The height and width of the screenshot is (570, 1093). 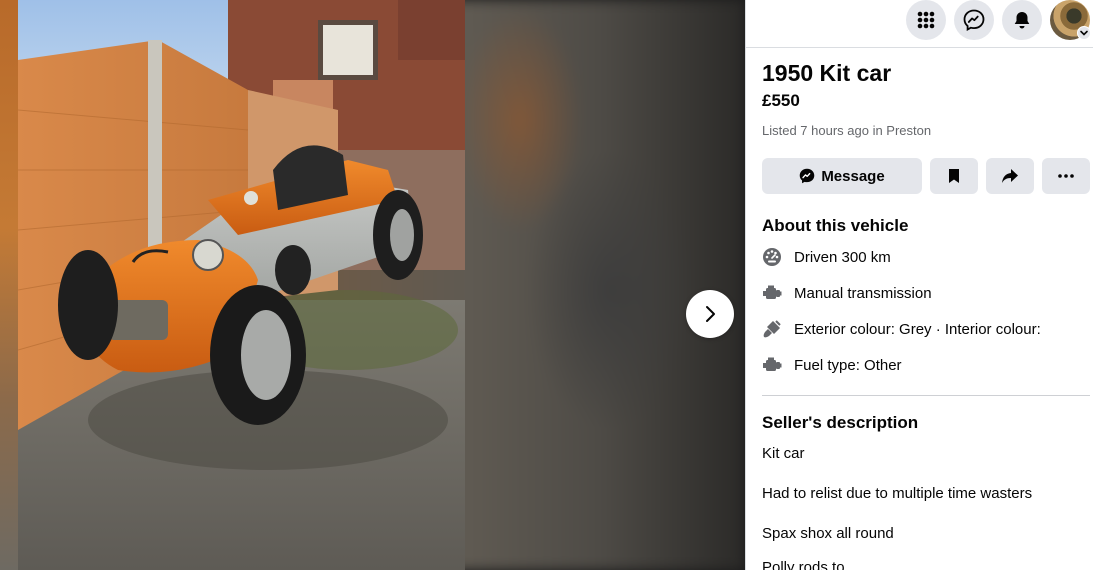 I want to click on next-photo-button, so click(x=710, y=314).